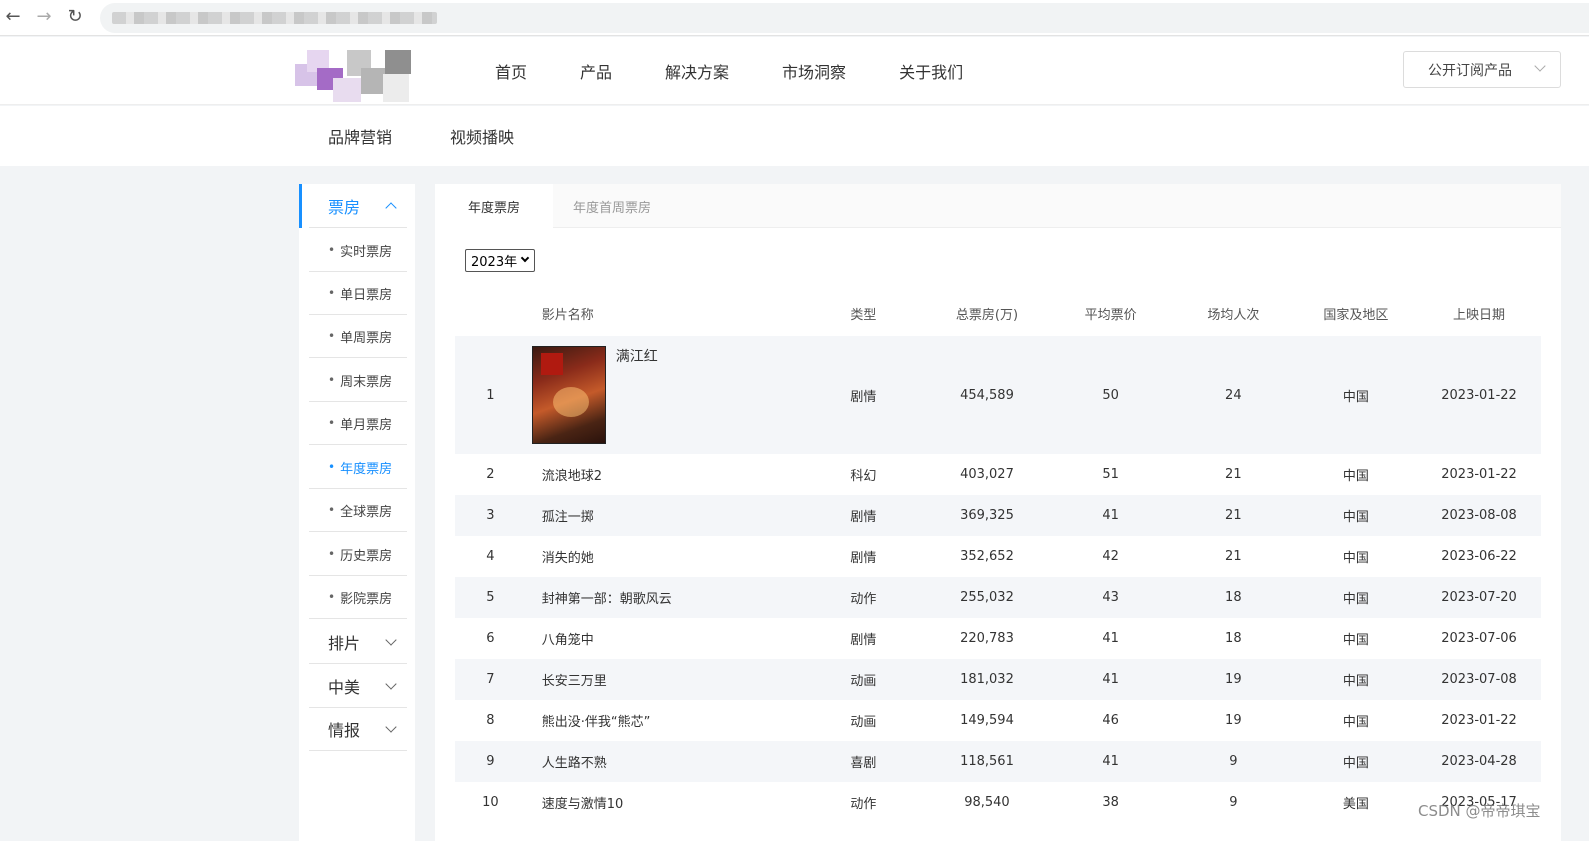 The height and width of the screenshot is (841, 1589). I want to click on header-genre: 类型, so click(863, 313).